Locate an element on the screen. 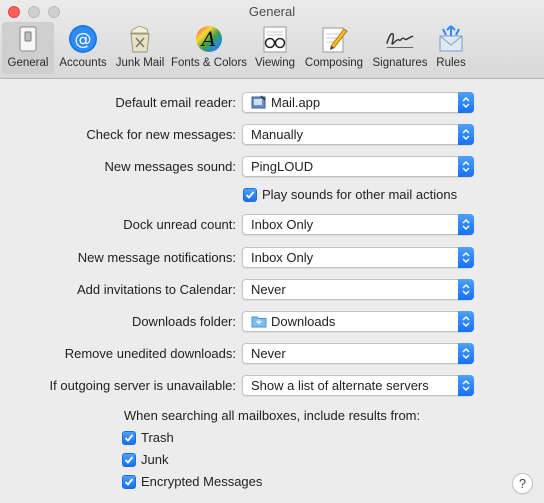 The image size is (544, 503). row-new-message-notifications: New message notifications: Inbox Only is located at coordinates (272, 259).